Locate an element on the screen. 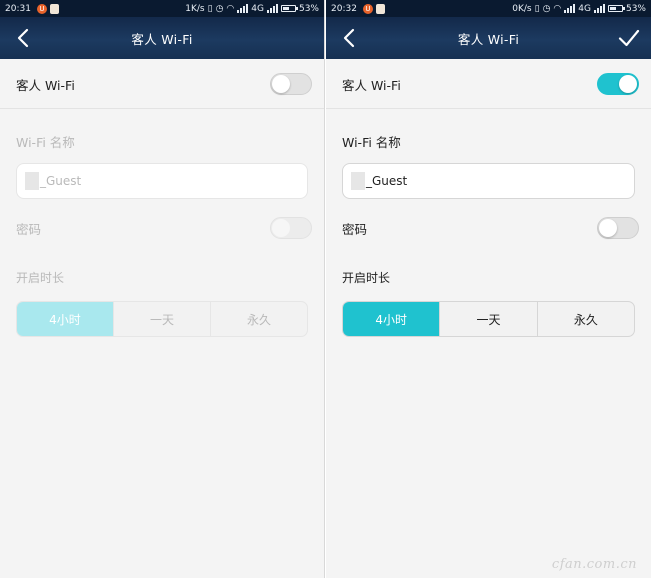  confirm-button is located at coordinates (629, 38).